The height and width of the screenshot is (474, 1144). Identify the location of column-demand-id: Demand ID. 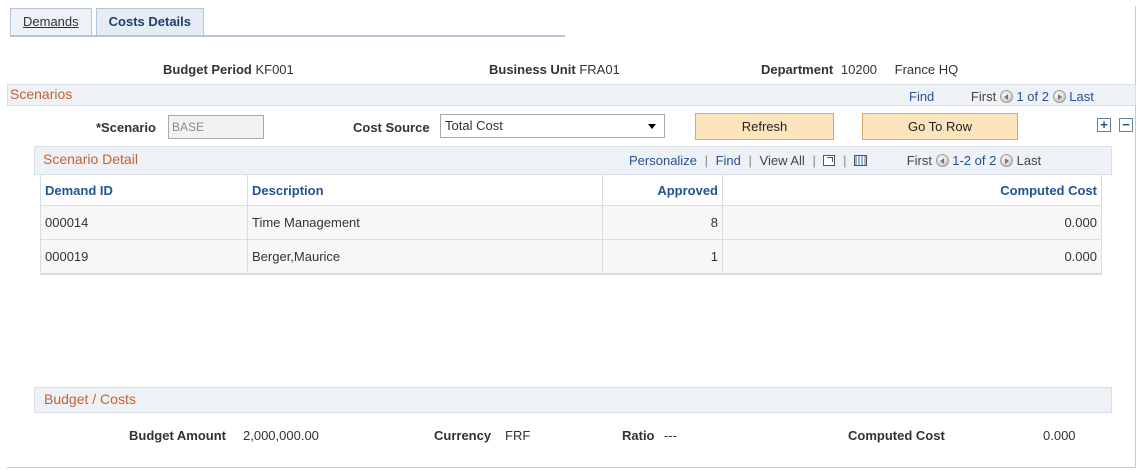
(144, 190).